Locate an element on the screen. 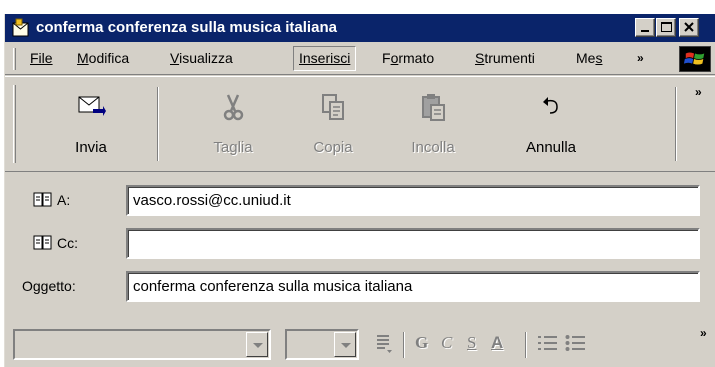 The width and height of the screenshot is (715, 367). to-field is located at coordinates (413, 200).